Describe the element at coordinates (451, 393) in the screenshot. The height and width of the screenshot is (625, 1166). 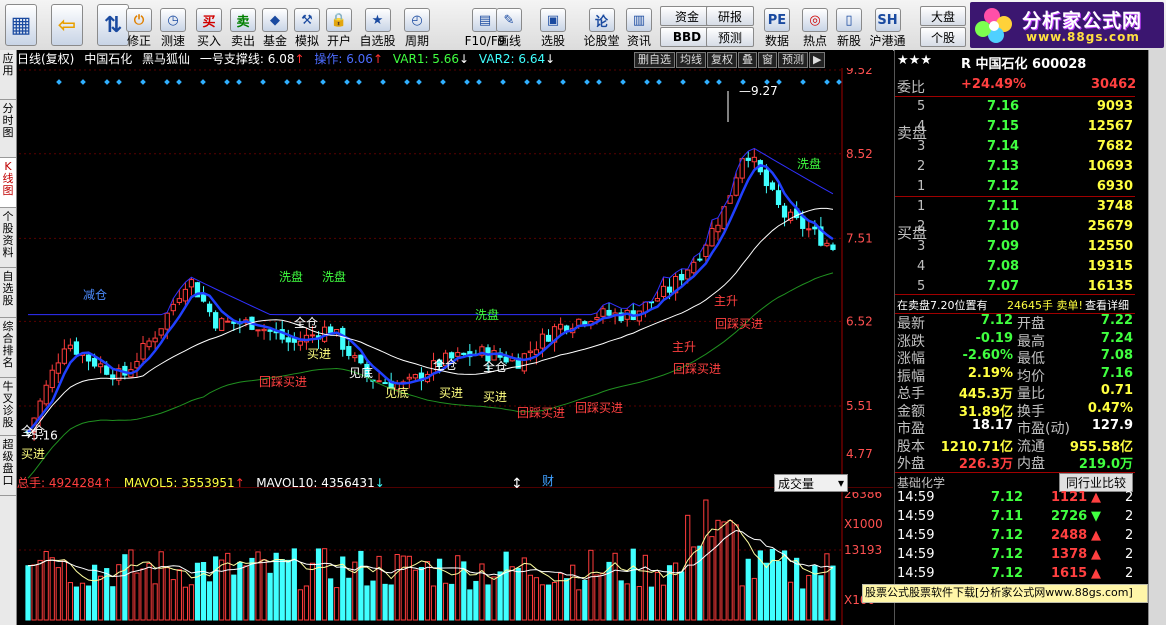
I see `signal-label: 买进` at that location.